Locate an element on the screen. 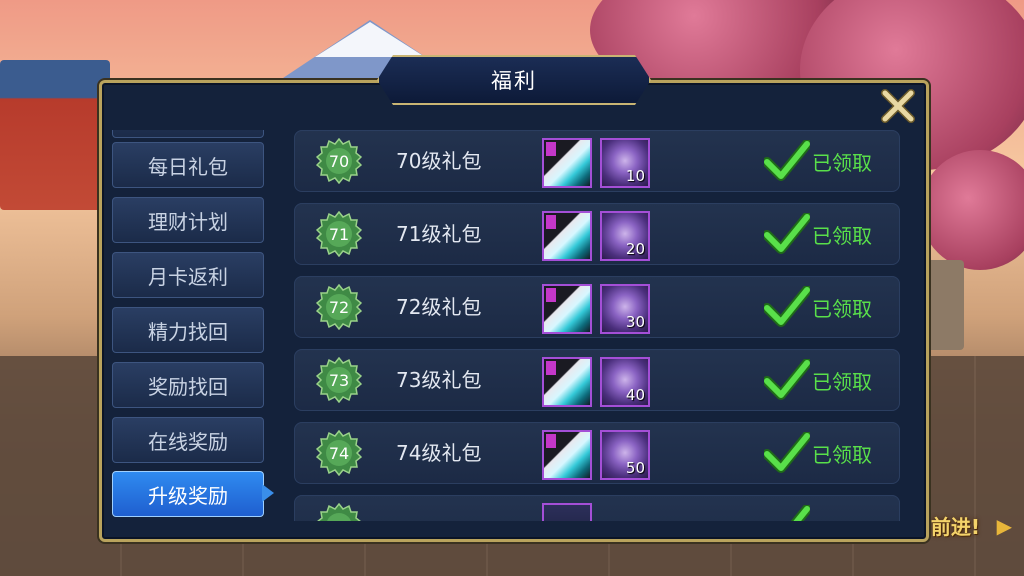  sidebar-item-label: 升级奖励 is located at coordinates (188, 495).